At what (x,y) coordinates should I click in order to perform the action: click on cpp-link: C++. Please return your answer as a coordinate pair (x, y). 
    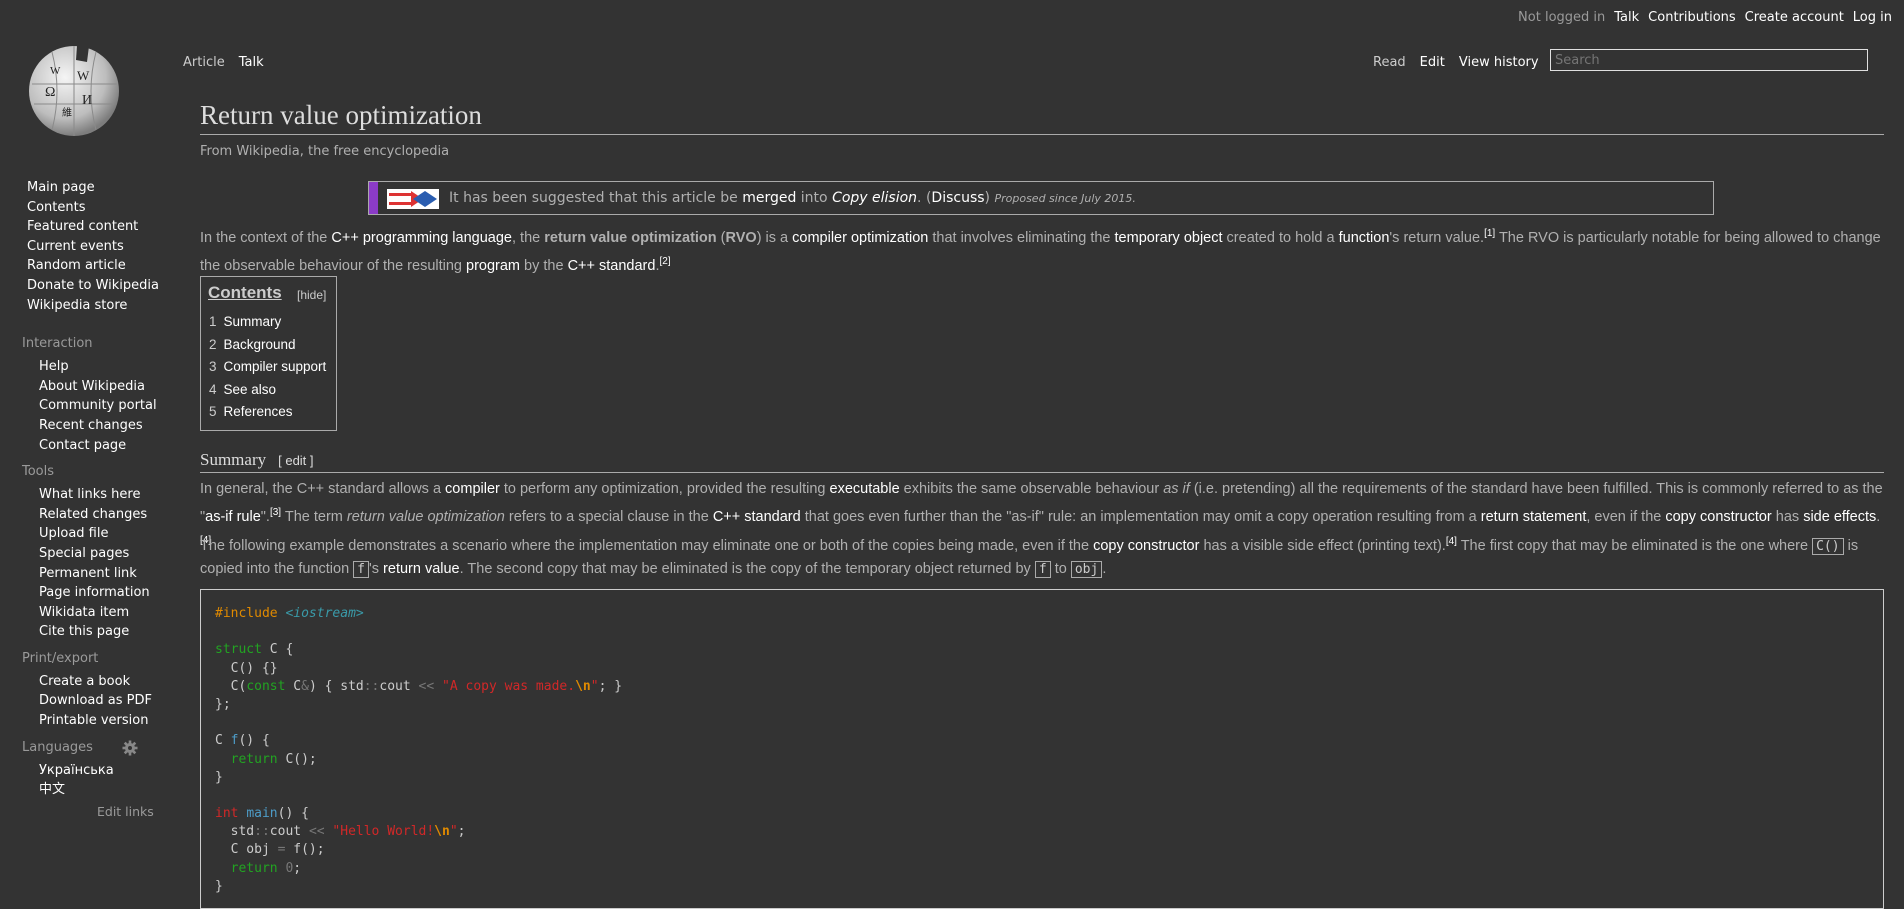
    Looking at the image, I should click on (344, 238).